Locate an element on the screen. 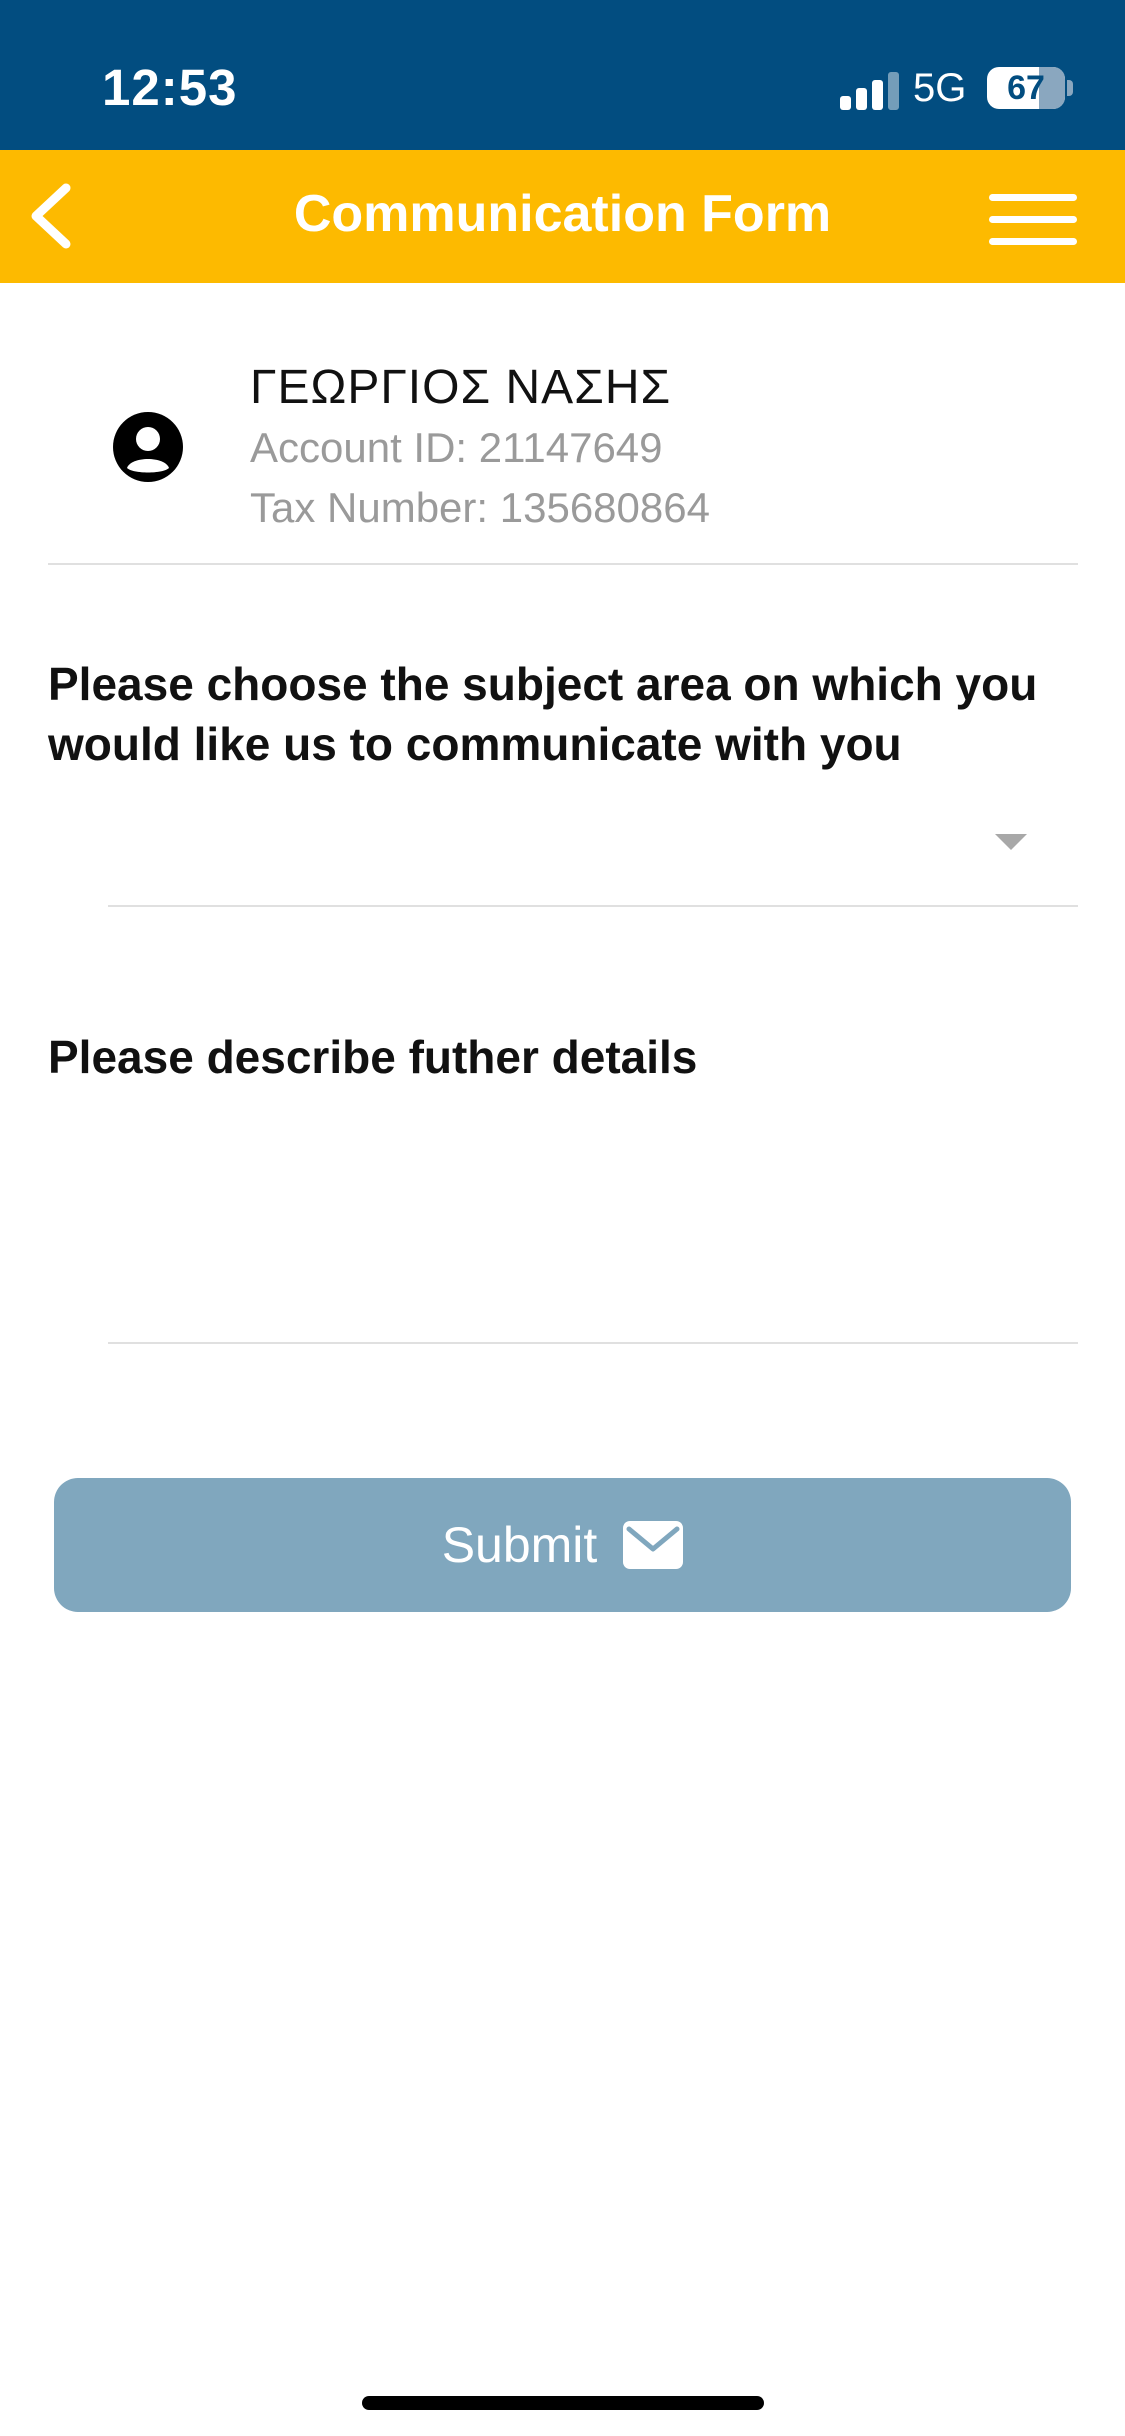 The image size is (1125, 2436). submit-label: Submit is located at coordinates (519, 1545).